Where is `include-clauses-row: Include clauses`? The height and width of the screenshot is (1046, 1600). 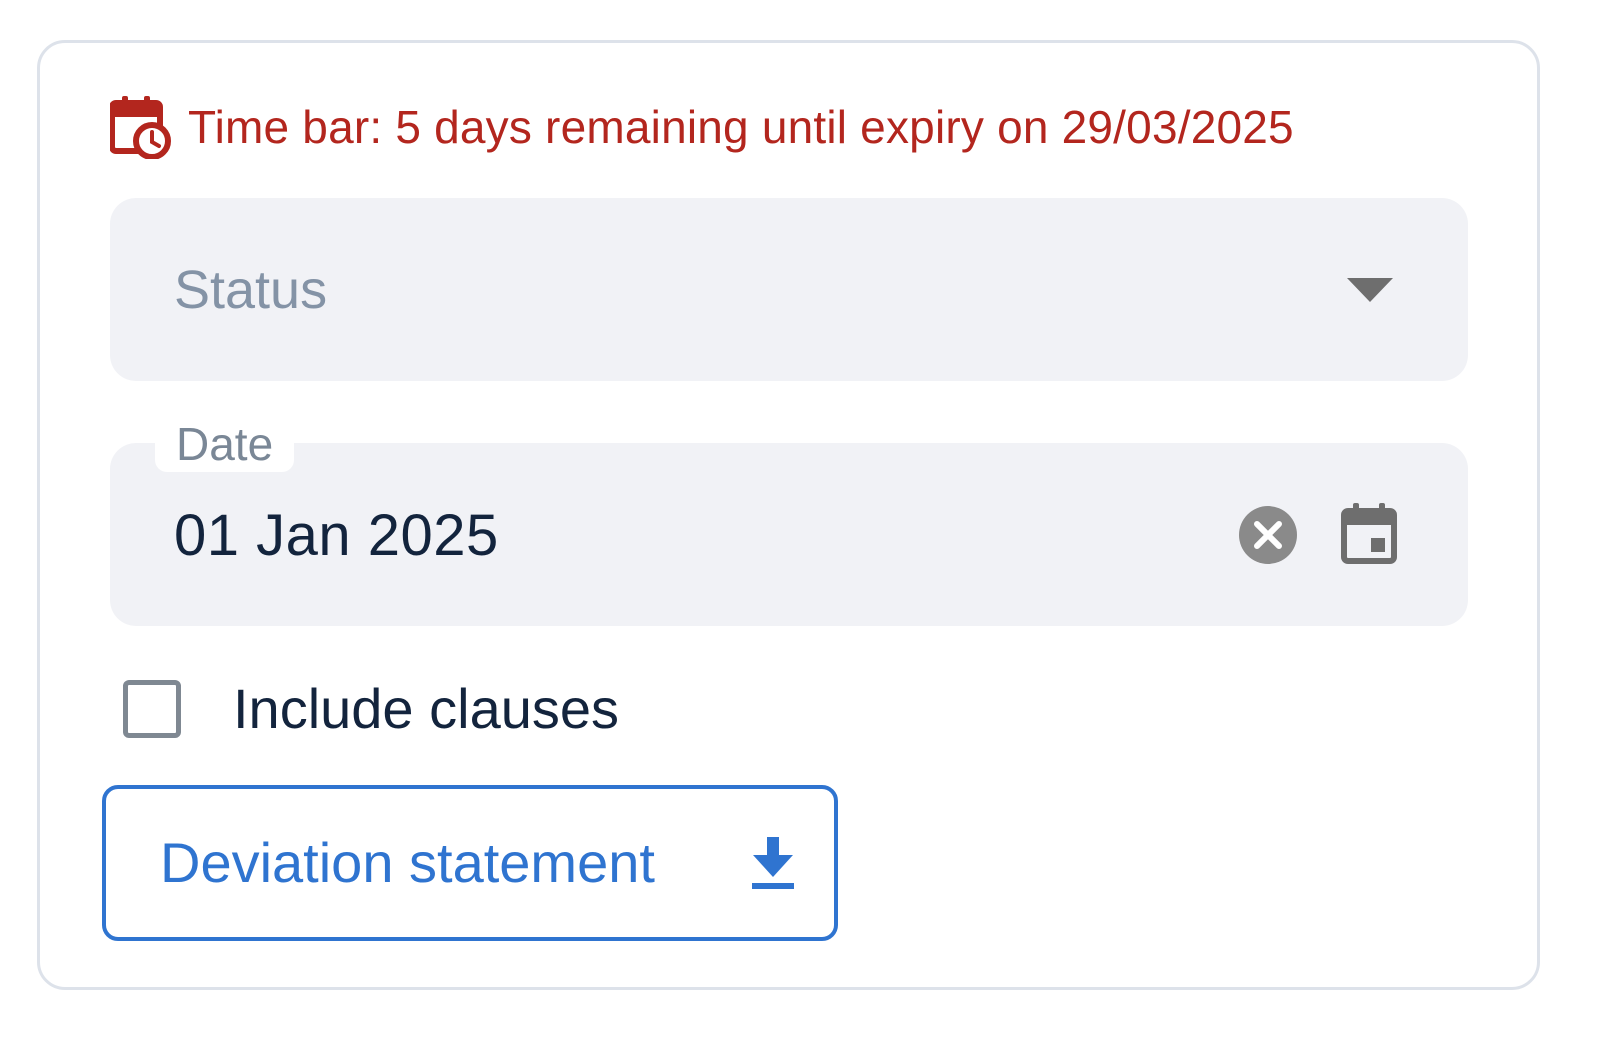 include-clauses-row: Include clauses is located at coordinates (371, 709).